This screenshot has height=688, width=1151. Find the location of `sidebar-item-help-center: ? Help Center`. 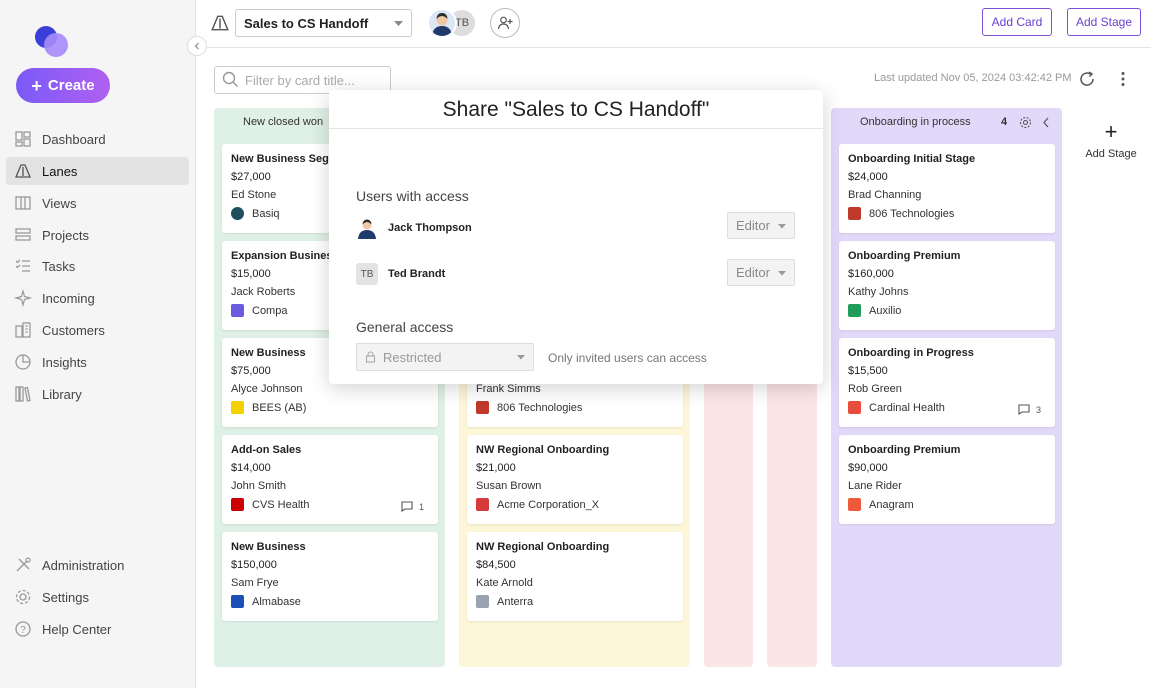

sidebar-item-help-center: ? Help Center is located at coordinates (97, 629).